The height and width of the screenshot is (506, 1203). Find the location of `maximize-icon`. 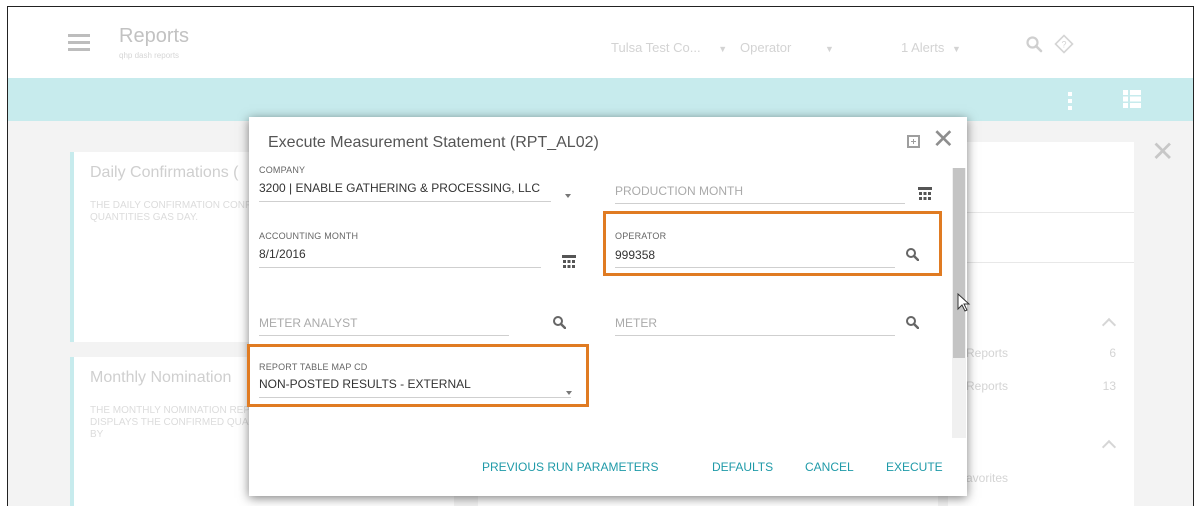

maximize-icon is located at coordinates (913, 141).